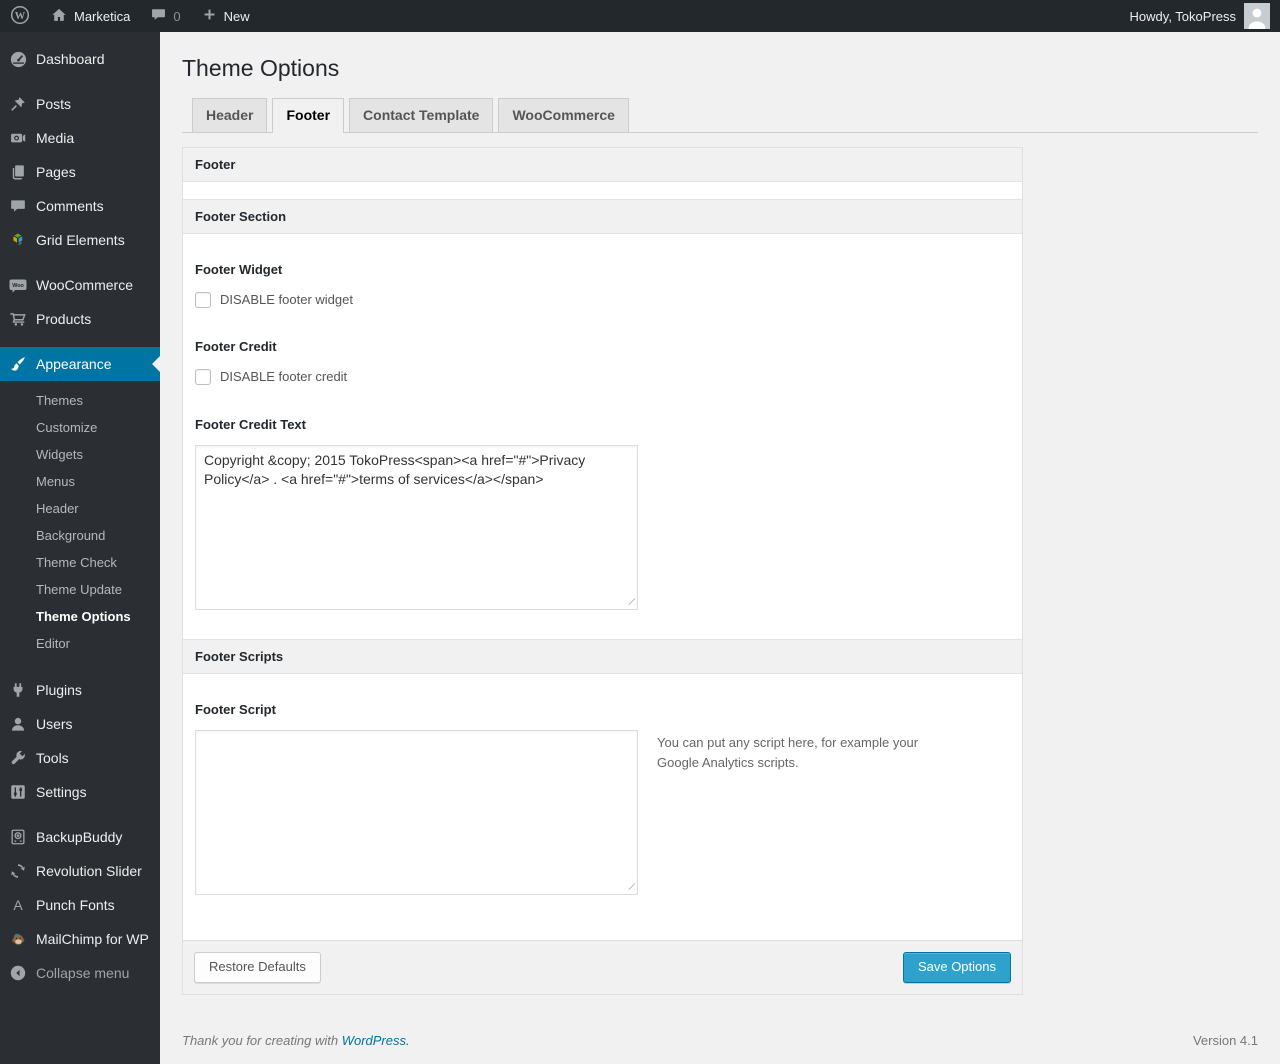 The image size is (1280, 1064). Describe the element at coordinates (83, 973) in the screenshot. I see `collapse-menu-label: Collapse menu` at that location.